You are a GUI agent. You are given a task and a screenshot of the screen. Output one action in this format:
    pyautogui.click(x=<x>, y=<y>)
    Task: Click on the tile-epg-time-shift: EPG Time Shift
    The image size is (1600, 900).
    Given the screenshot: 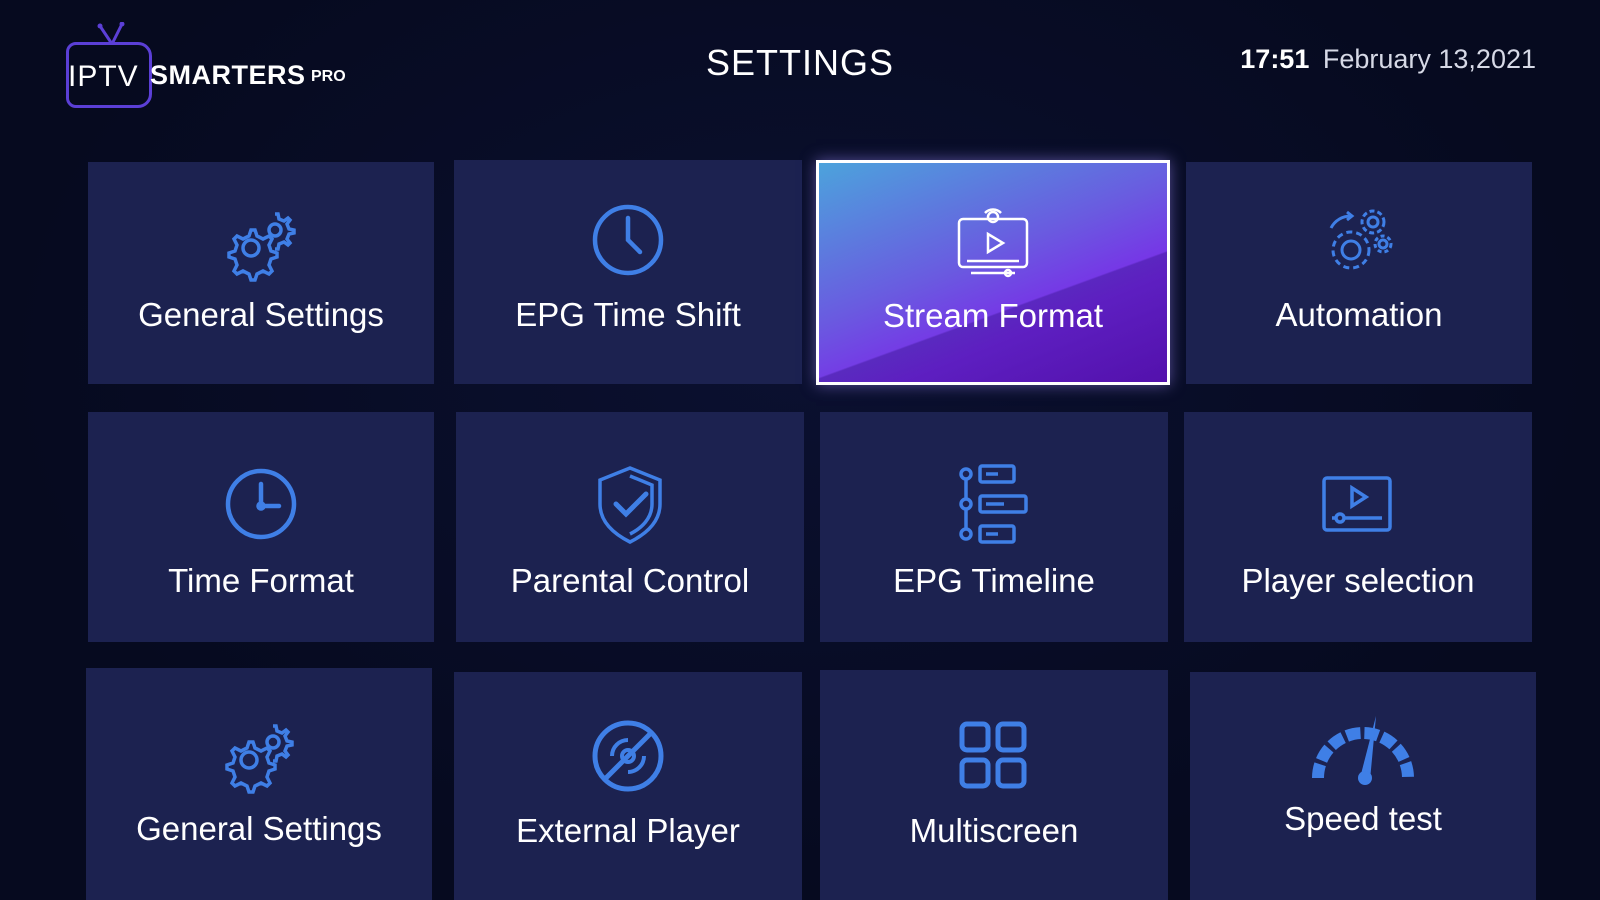 What is the action you would take?
    pyautogui.click(x=628, y=272)
    